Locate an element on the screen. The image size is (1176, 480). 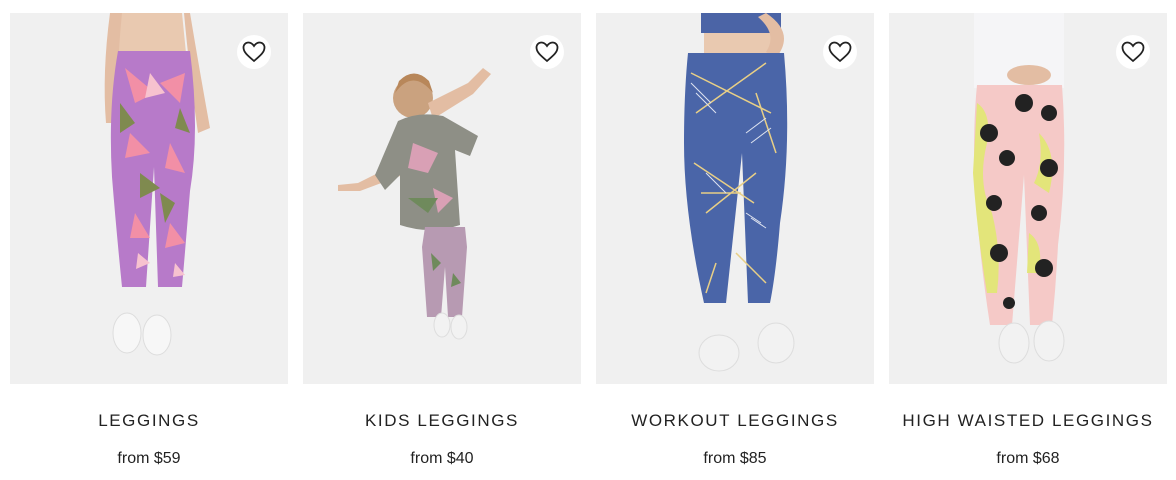
workout-leggings-photo is located at coordinates (739, 192).